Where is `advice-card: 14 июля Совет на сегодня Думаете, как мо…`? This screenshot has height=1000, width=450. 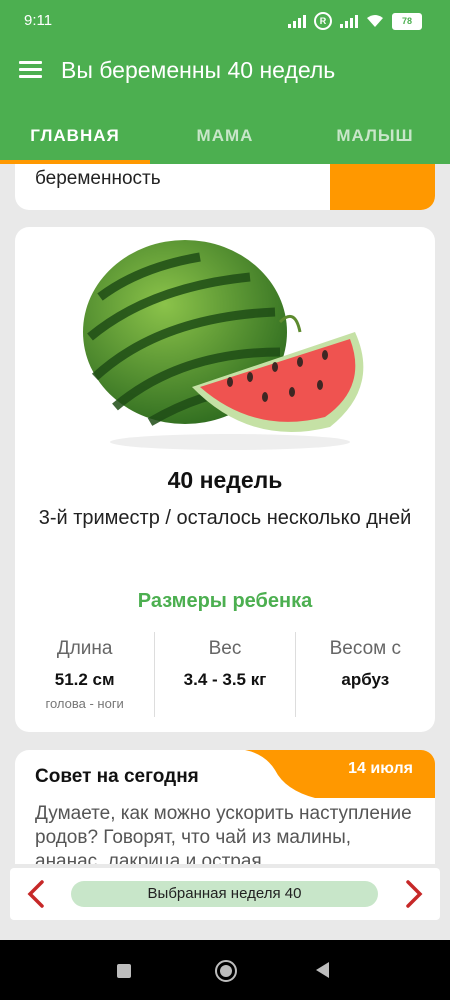 advice-card: 14 июля Совет на сегодня Думаете, как мо… is located at coordinates (225, 807).